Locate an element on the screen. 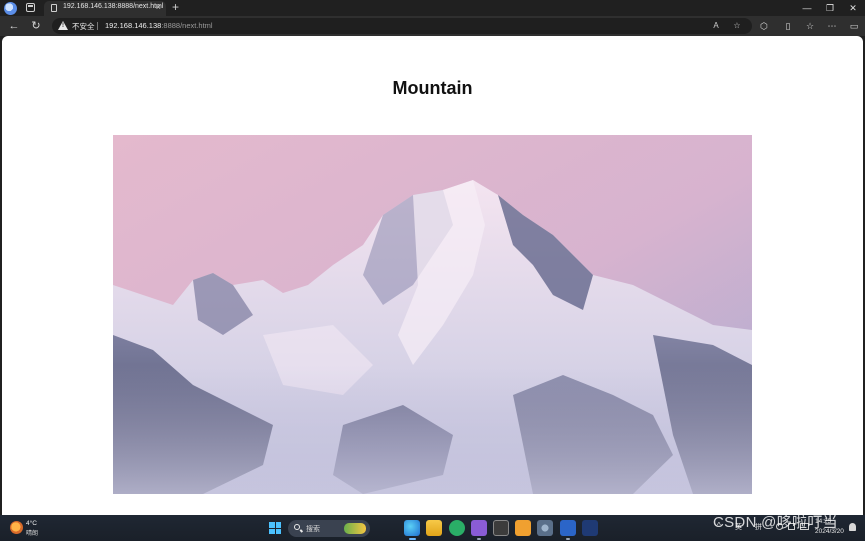 The width and height of the screenshot is (865, 541). security-status-label: 不安全 is located at coordinates (83, 26).